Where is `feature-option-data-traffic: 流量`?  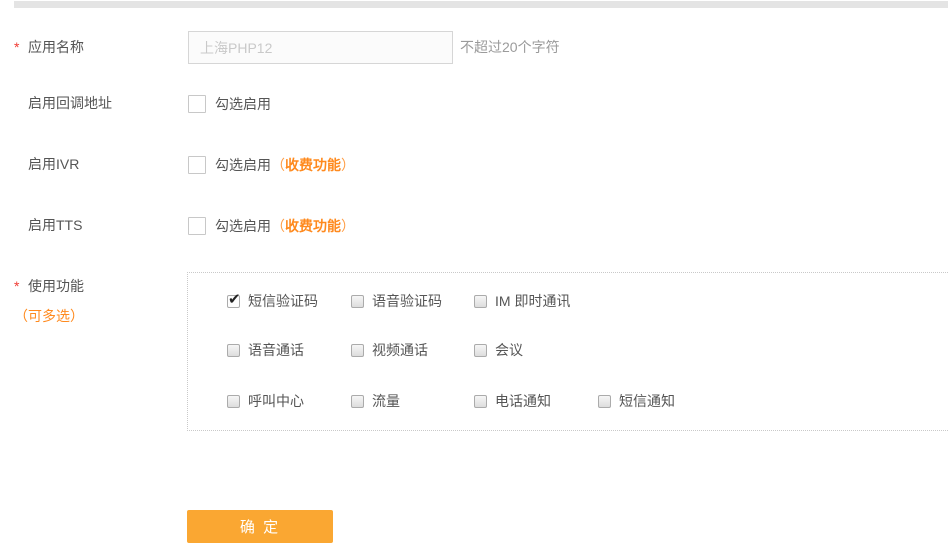
feature-option-data-traffic: 流量 is located at coordinates (375, 401).